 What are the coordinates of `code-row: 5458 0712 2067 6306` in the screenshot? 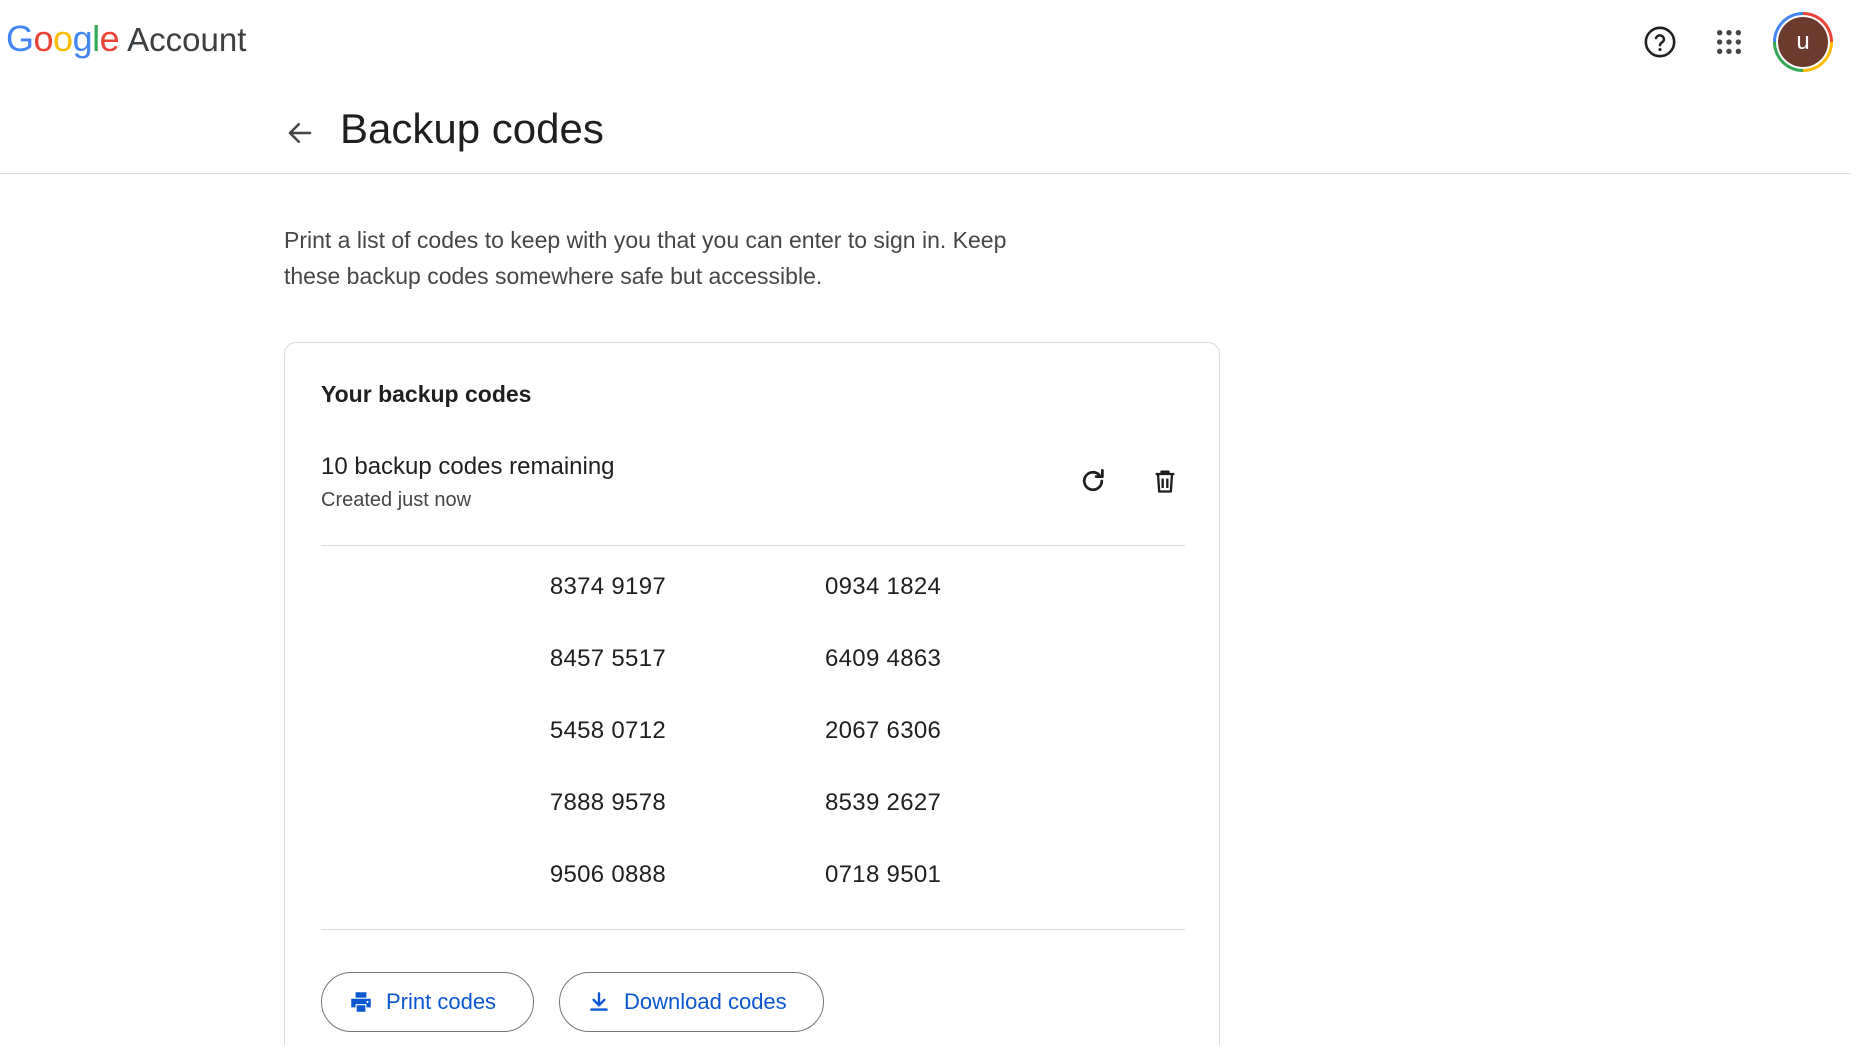 It's located at (753, 753).